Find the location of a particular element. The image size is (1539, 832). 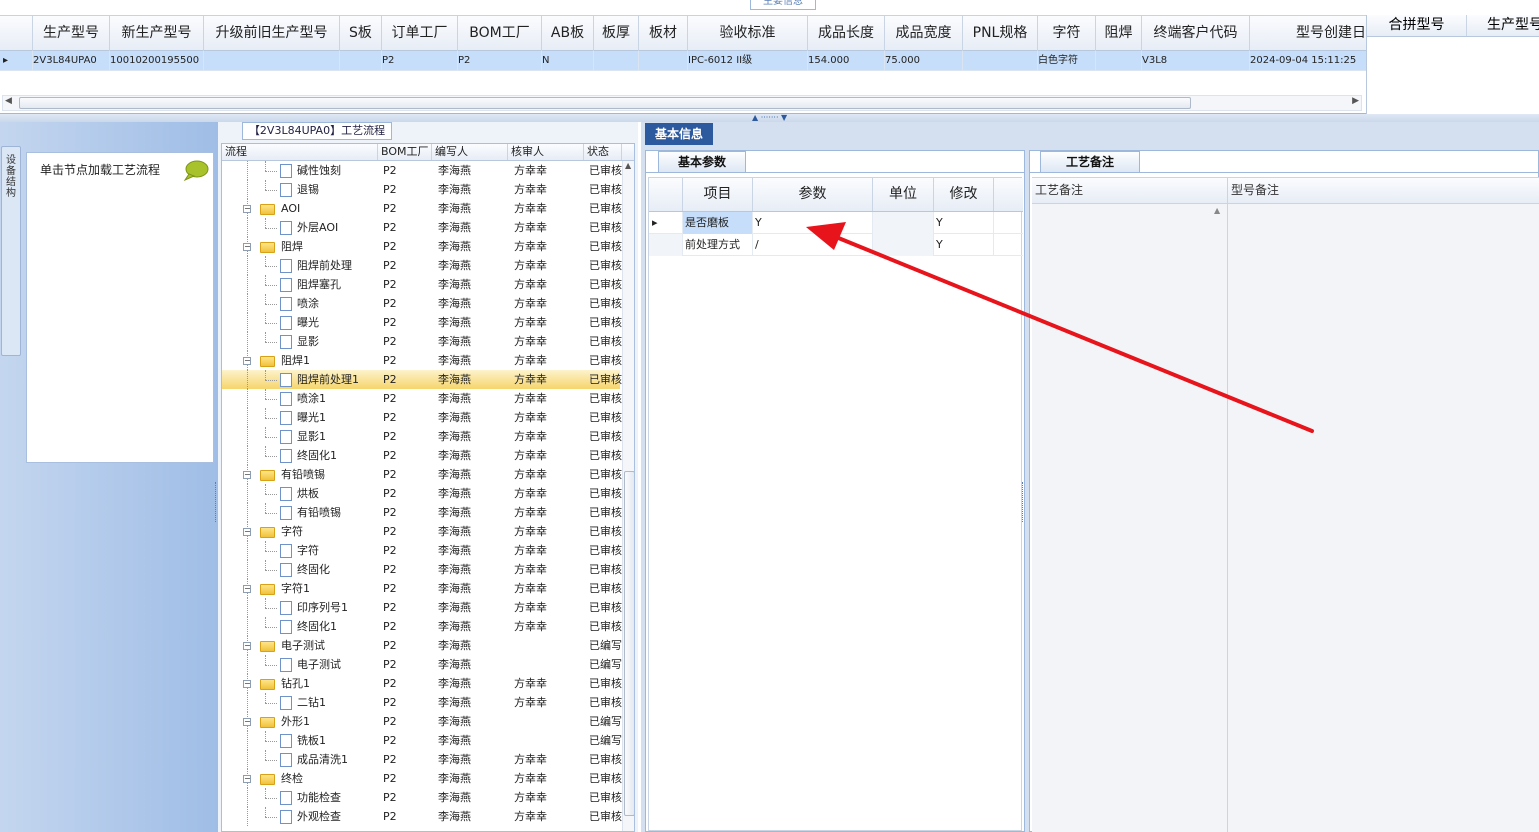

craft-note-textarea: ▲ is located at coordinates (1130, 518).